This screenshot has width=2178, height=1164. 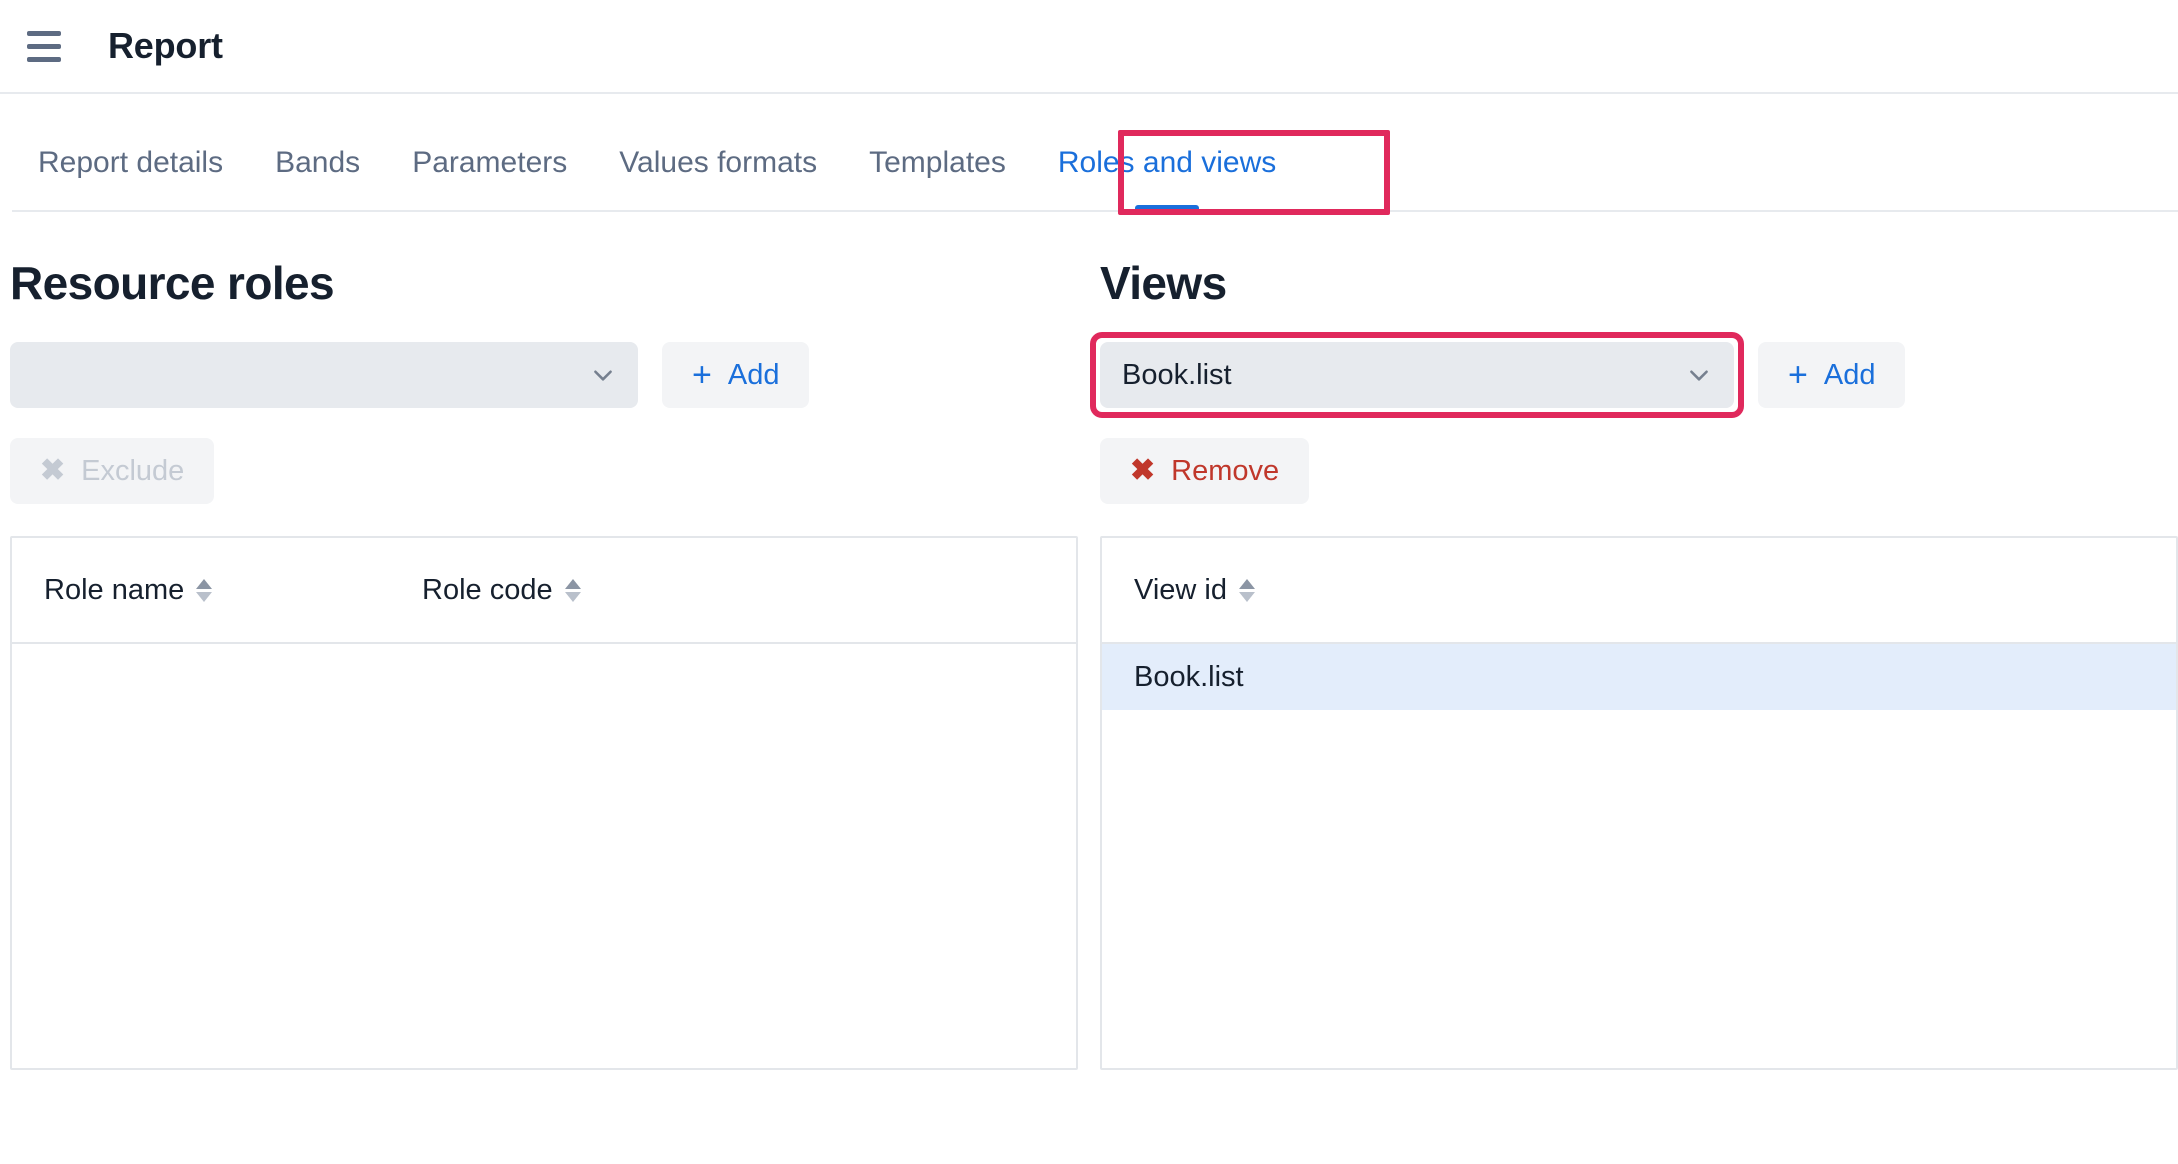 What do you see at coordinates (1163, 283) in the screenshot?
I see `views-title: Views` at bounding box center [1163, 283].